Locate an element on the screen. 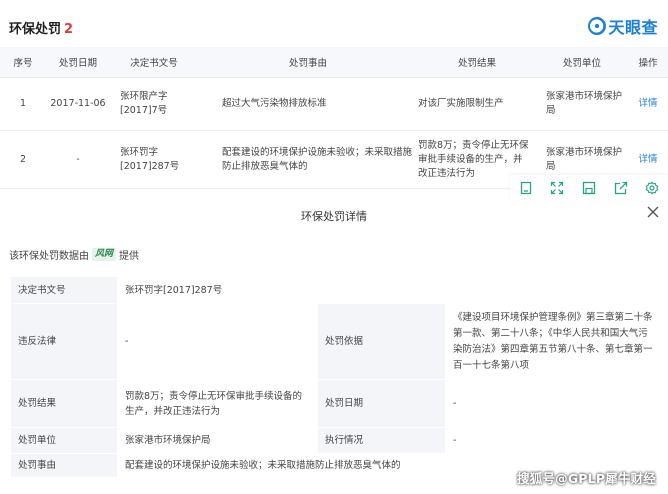 The width and height of the screenshot is (668, 494). col-header-no: 序号 is located at coordinates (23, 62).